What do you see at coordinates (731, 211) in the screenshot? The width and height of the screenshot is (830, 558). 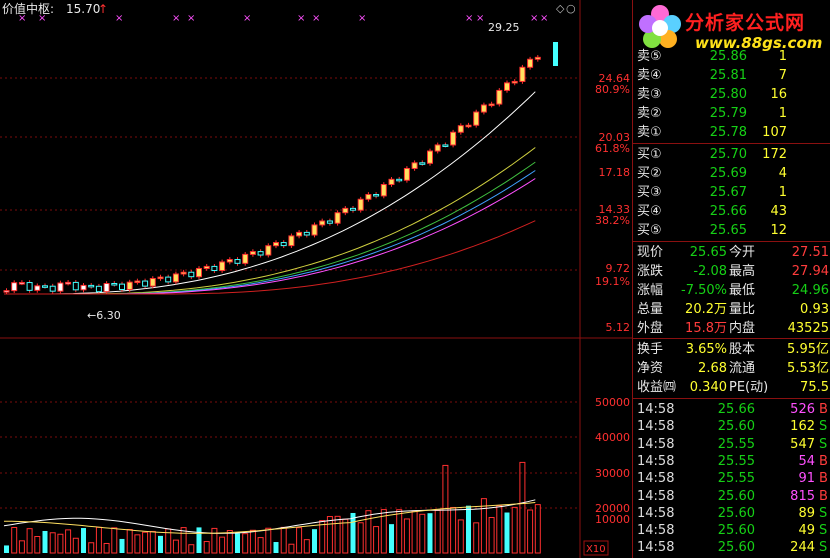 I see `bid-row: 买④ 25.66 43` at bounding box center [731, 211].